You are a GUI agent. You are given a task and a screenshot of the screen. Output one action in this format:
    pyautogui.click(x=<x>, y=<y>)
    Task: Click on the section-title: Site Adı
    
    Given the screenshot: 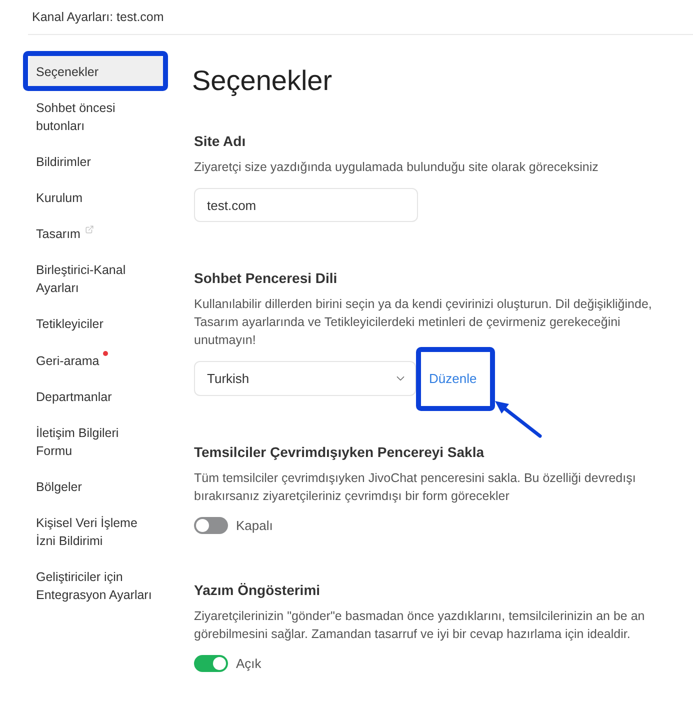 What is the action you would take?
    pyautogui.click(x=220, y=141)
    